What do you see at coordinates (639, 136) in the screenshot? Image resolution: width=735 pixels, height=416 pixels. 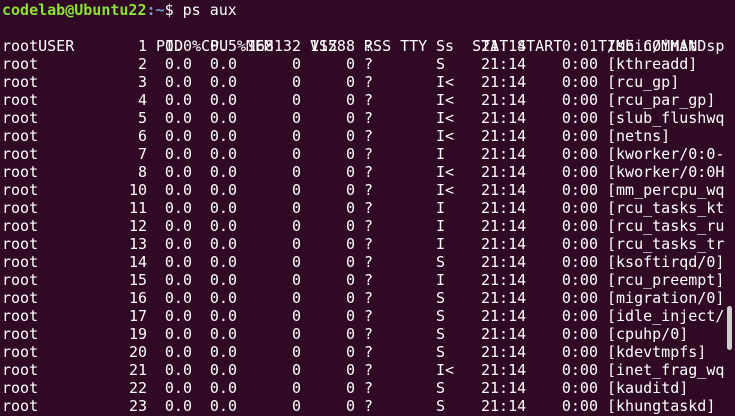 I see `cell-command: [netns]` at bounding box center [639, 136].